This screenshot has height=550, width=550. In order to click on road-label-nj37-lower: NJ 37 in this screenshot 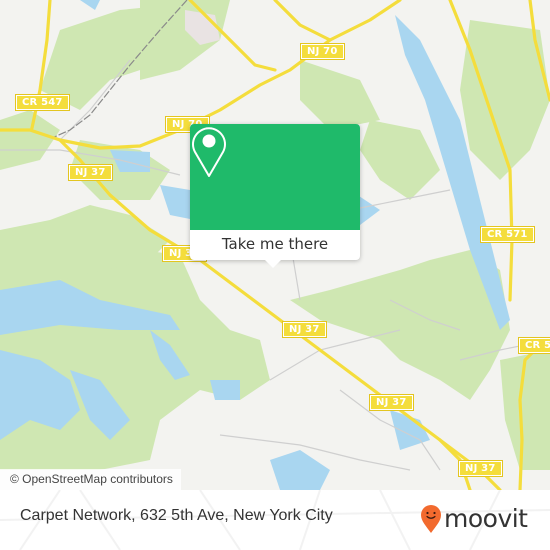, I will do `click(391, 402)`.